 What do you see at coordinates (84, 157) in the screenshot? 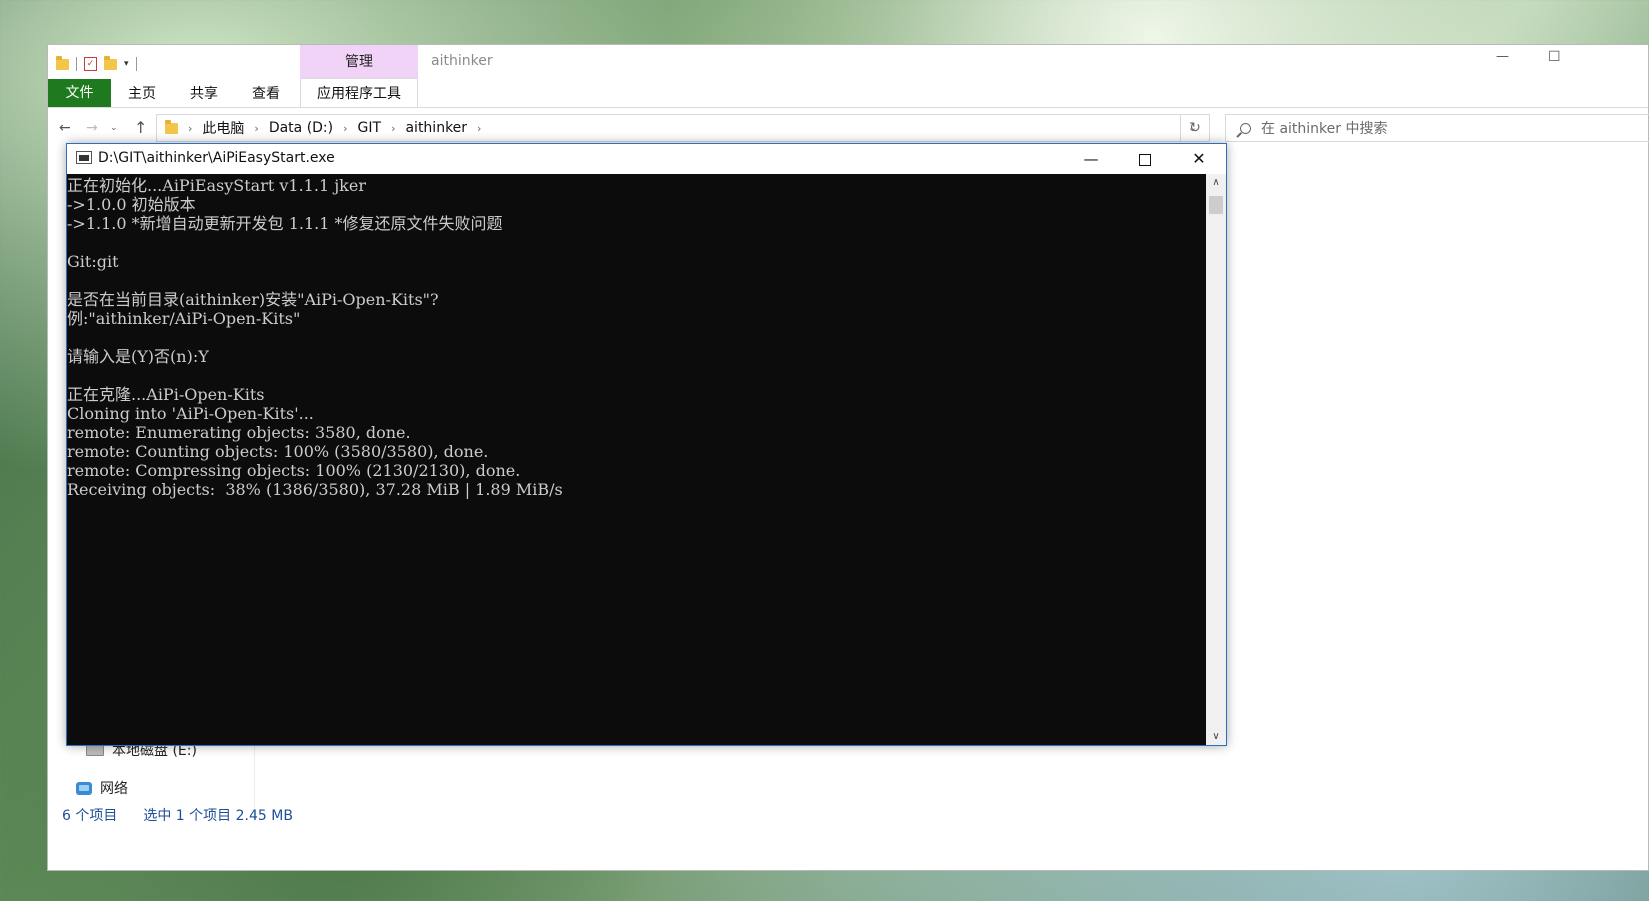
I see `console-app-icon` at bounding box center [84, 157].